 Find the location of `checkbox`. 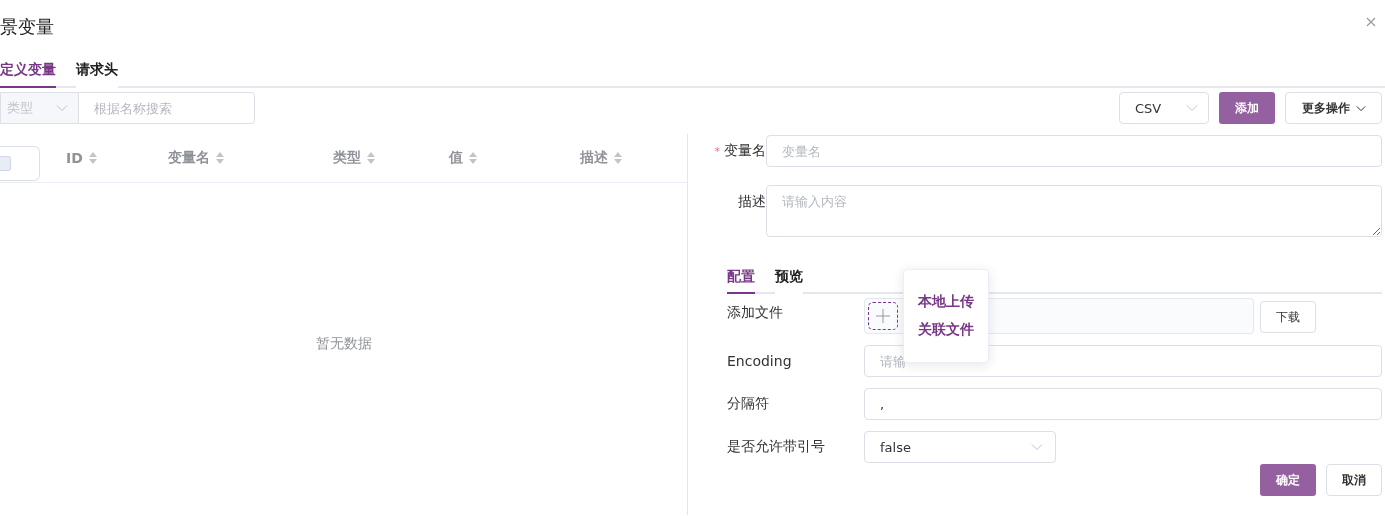

checkbox is located at coordinates (5, 163).